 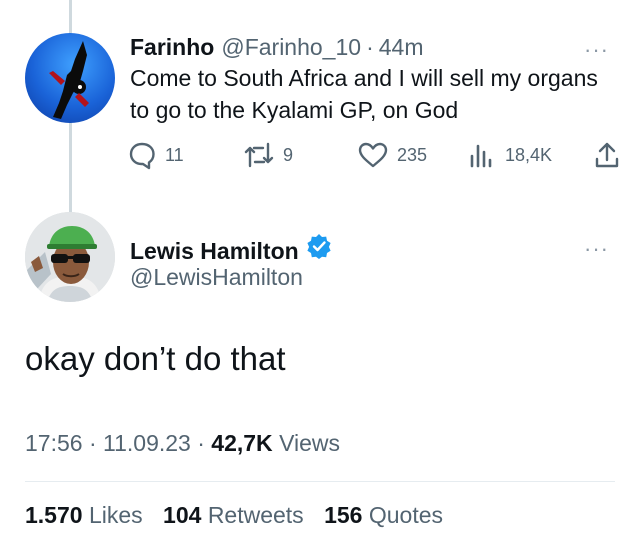 I want to click on likes-total: 1.570, so click(x=54, y=515).